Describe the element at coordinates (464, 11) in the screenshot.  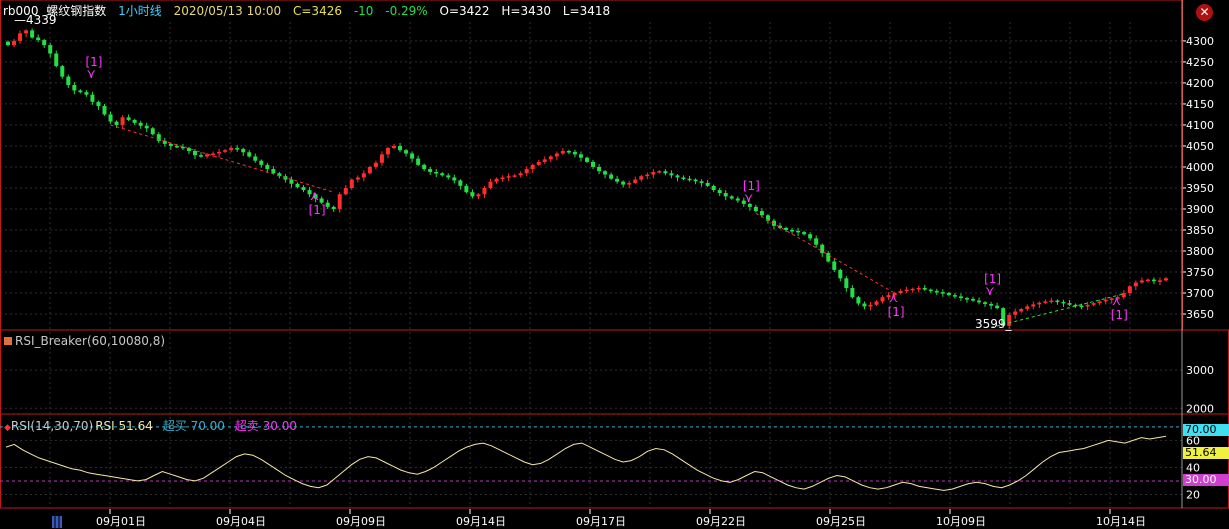
I see `header-open: O=3422` at that location.